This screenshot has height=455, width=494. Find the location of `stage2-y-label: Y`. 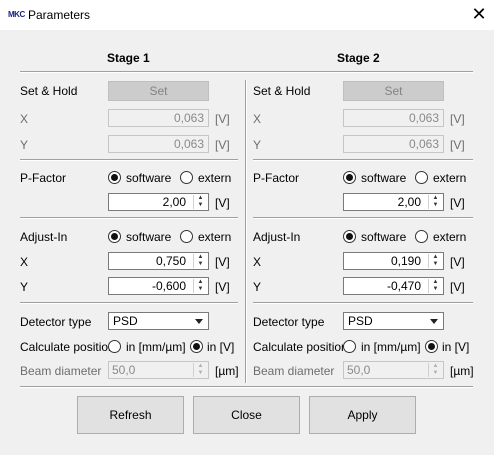

stage2-y-label: Y is located at coordinates (257, 145).